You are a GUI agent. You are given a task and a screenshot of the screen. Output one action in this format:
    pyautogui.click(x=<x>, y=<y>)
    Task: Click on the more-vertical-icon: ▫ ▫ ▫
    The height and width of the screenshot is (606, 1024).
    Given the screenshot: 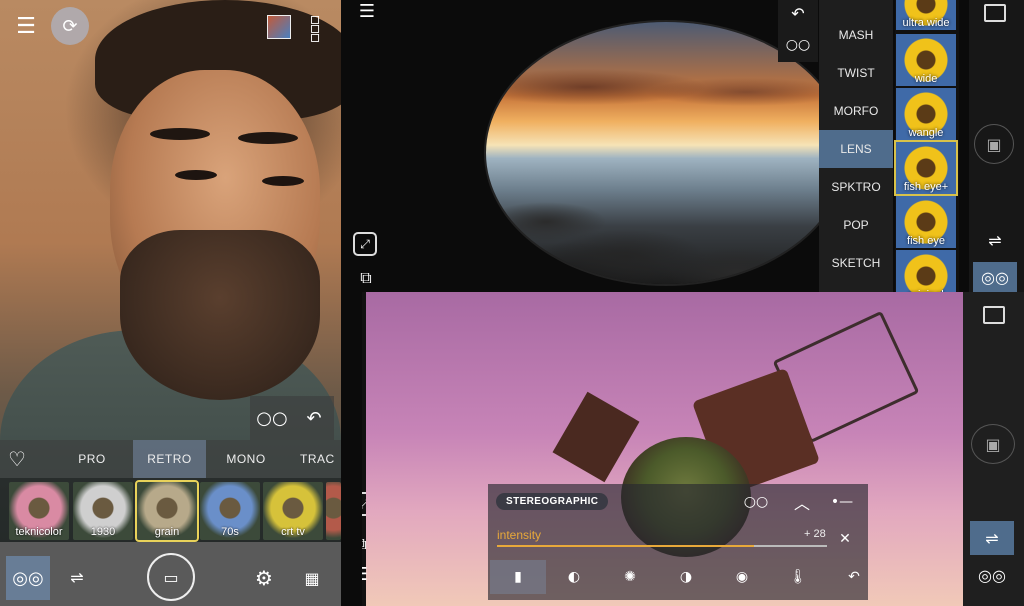 What is the action you would take?
    pyautogui.click(x=315, y=27)
    